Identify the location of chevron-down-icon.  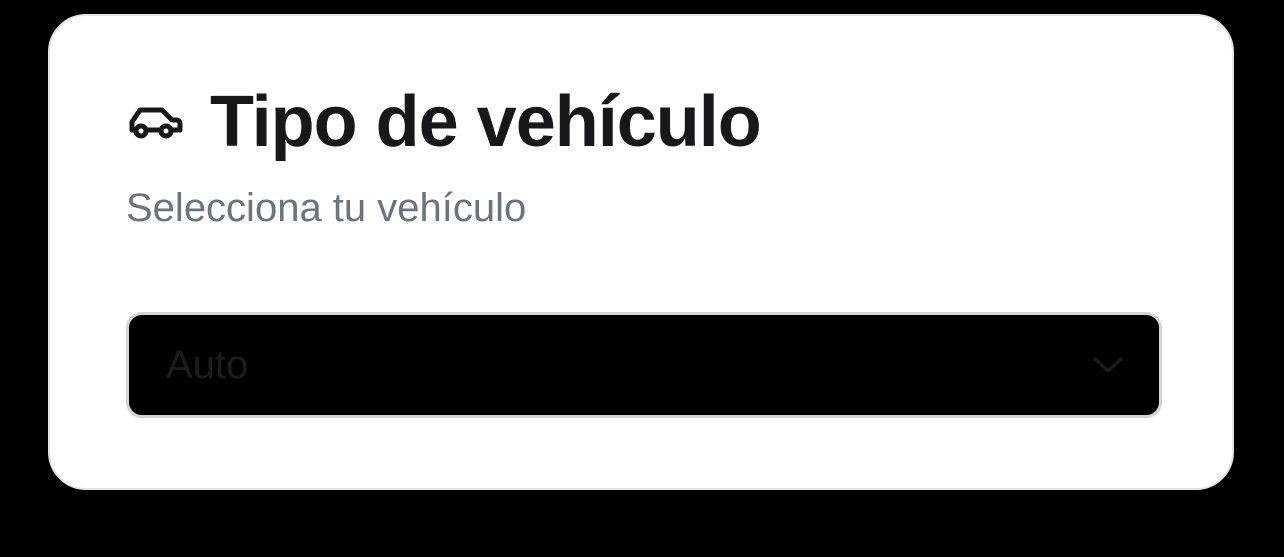
(1108, 365).